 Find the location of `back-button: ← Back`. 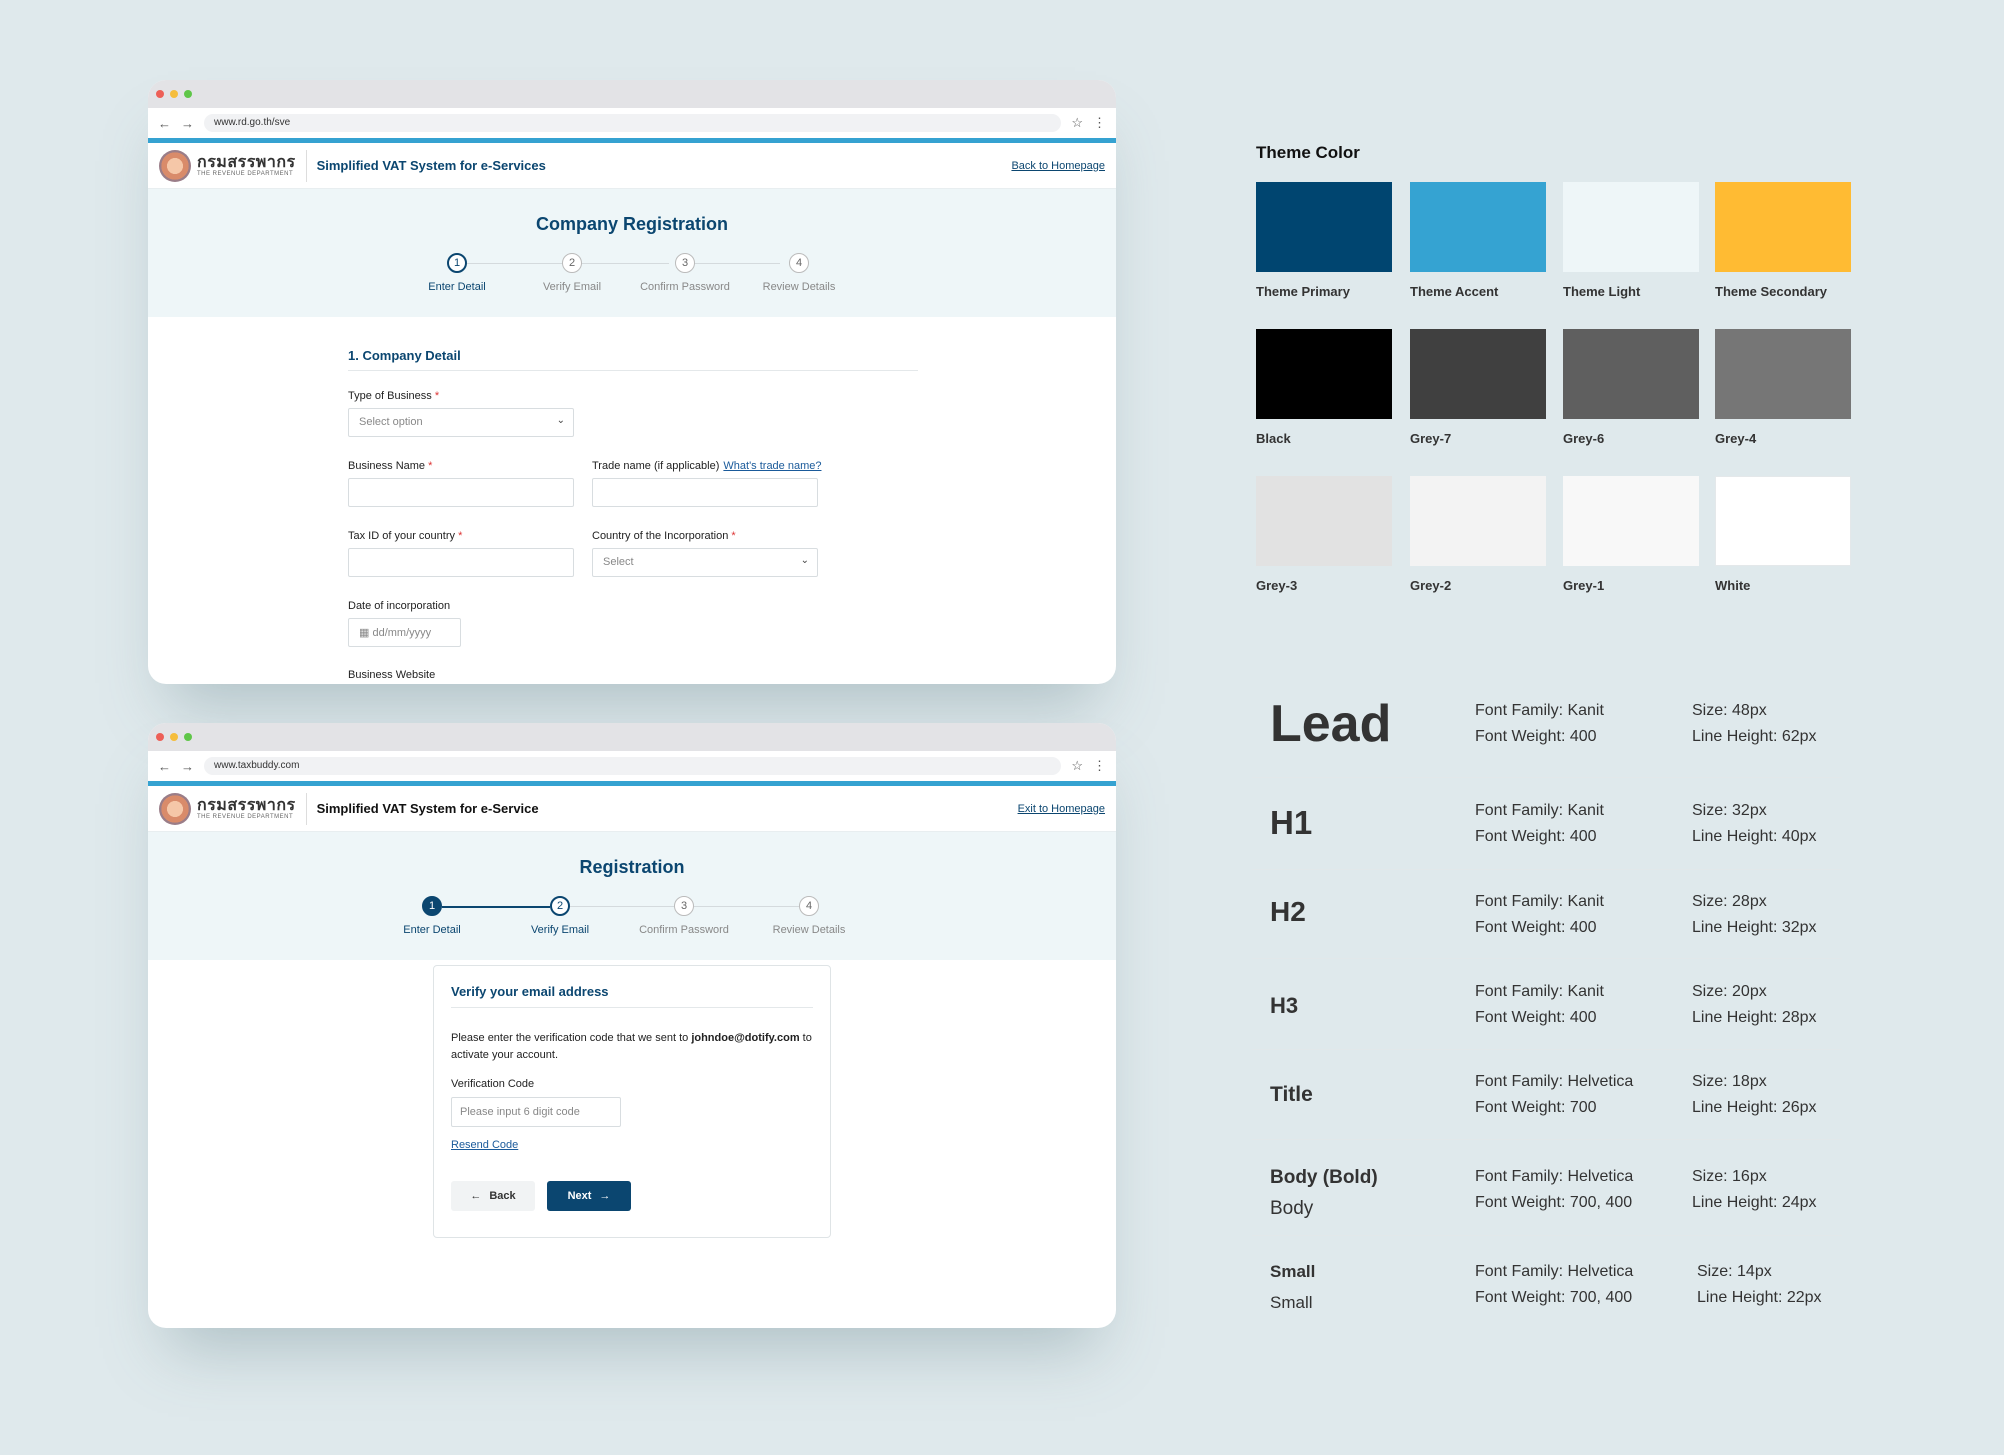

back-button: ← Back is located at coordinates (493, 1196).